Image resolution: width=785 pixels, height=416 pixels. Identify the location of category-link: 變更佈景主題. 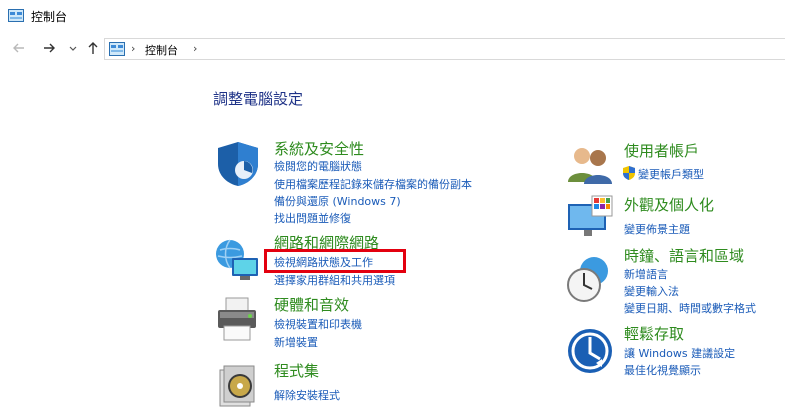
(657, 229).